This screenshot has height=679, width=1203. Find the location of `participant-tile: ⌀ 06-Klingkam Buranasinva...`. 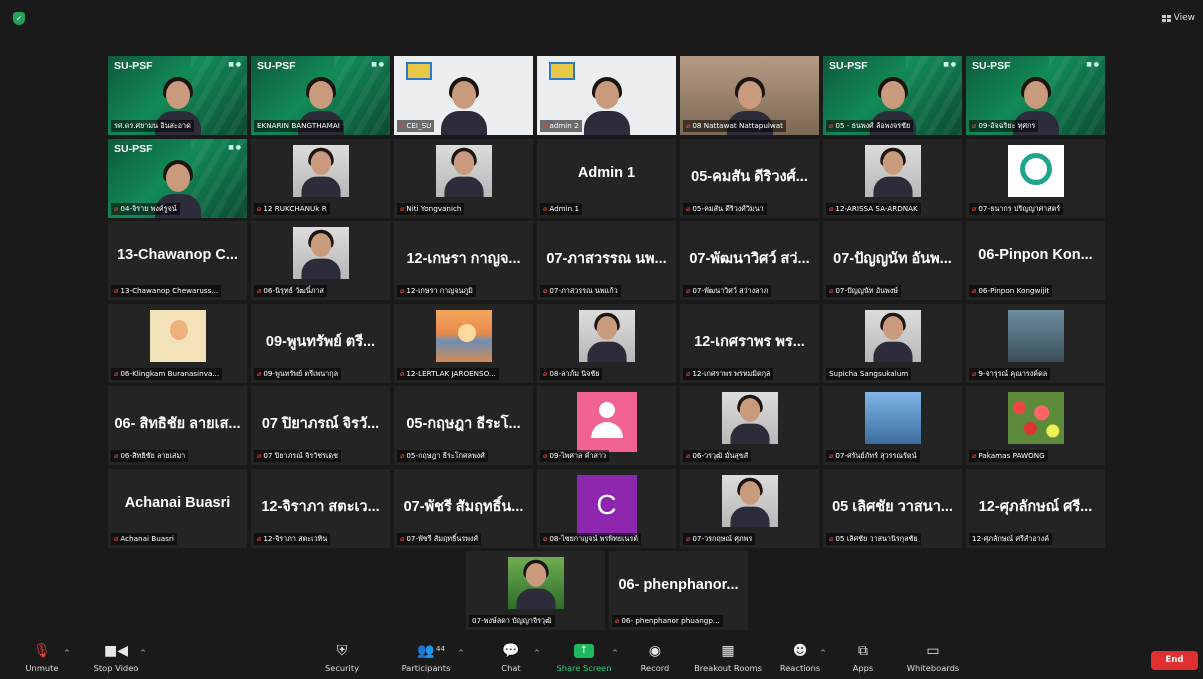

participant-tile: ⌀ 06-Klingkam Buranasinva... is located at coordinates (177, 343).